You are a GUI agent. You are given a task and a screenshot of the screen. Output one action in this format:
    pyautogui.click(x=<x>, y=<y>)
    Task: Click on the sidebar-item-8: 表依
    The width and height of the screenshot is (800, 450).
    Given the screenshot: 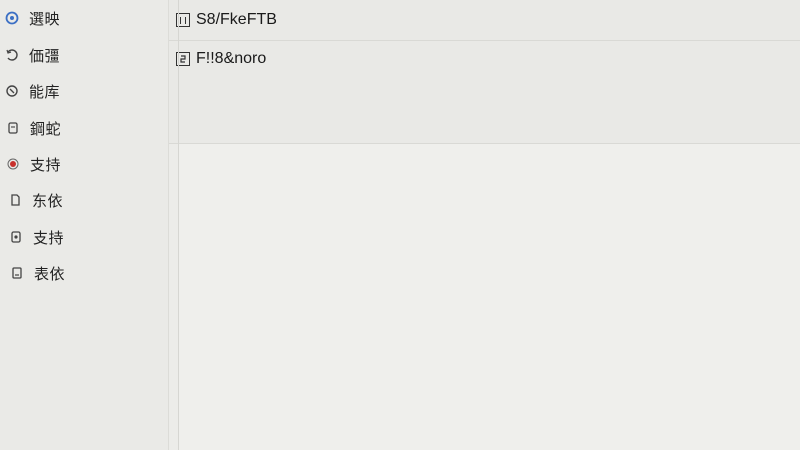 What is the action you would take?
    pyautogui.click(x=90, y=273)
    